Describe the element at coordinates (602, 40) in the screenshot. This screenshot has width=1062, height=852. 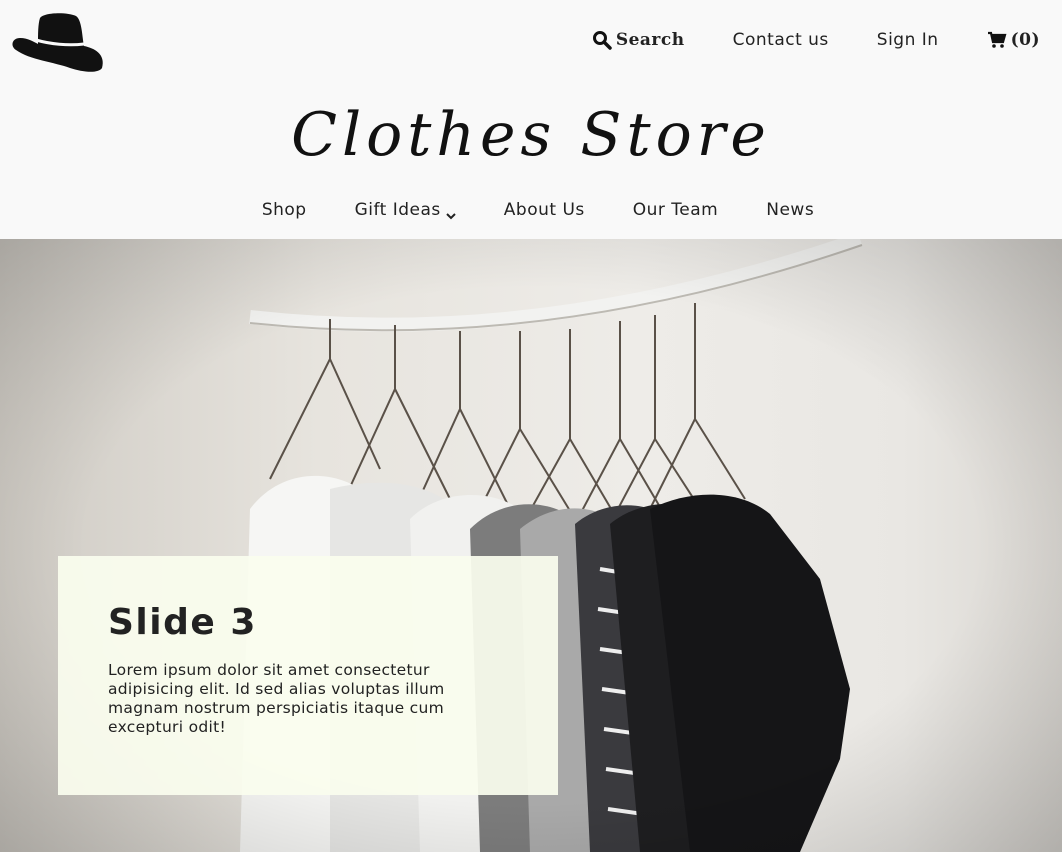
I see `search-icon` at that location.